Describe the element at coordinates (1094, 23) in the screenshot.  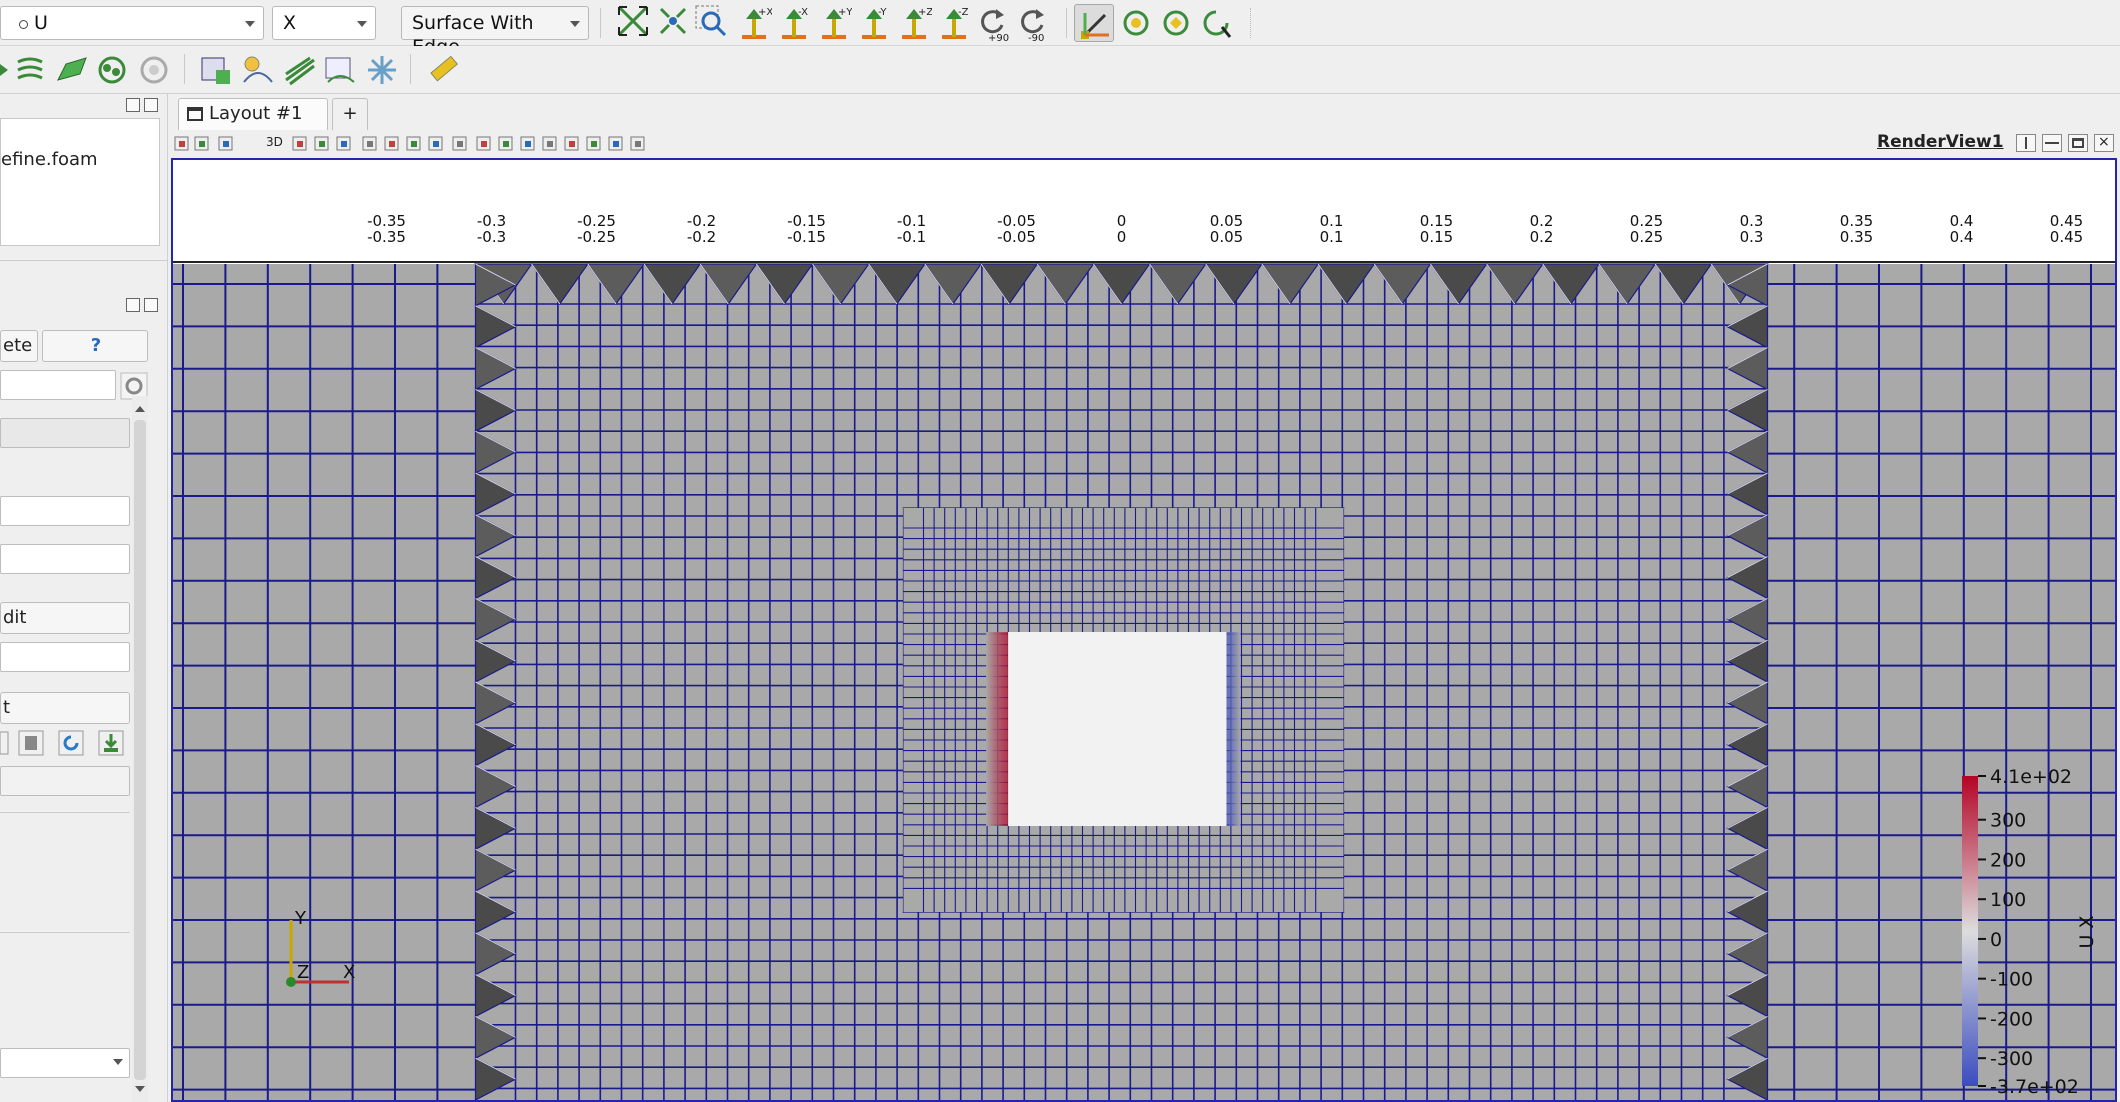
I see `interaction-mode-button` at that location.